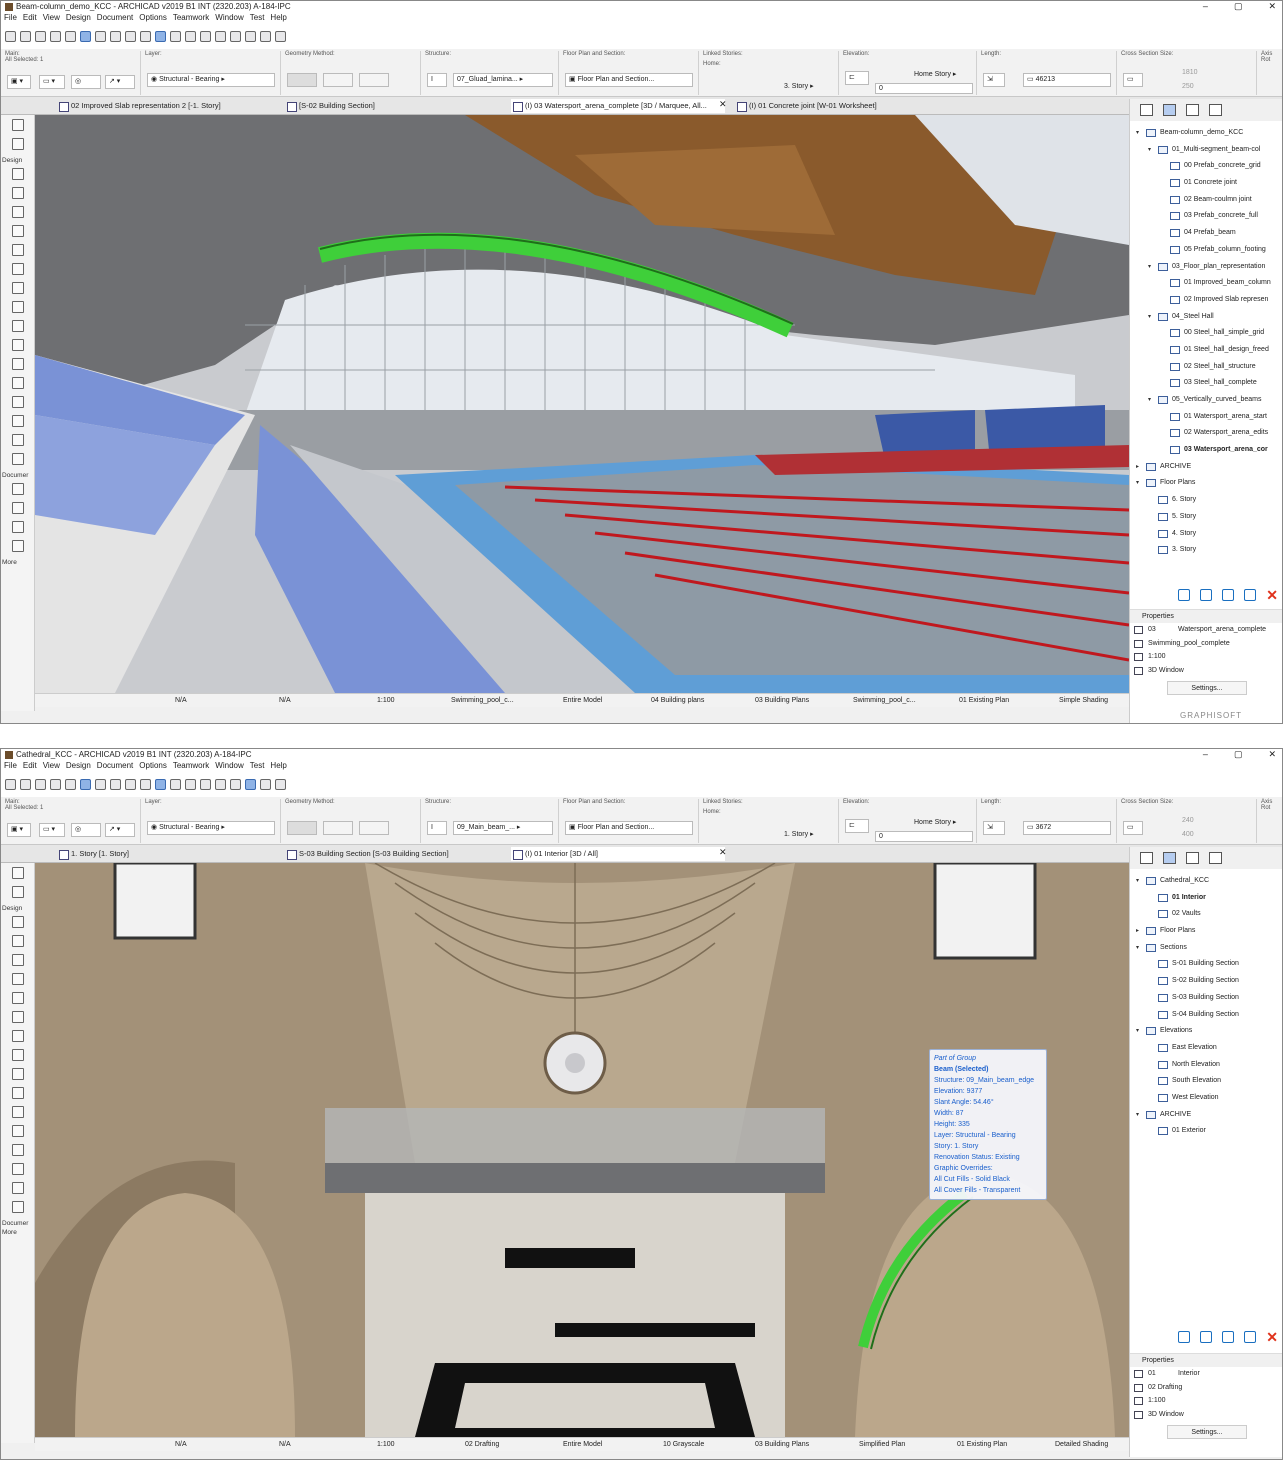 Image resolution: width=1283 pixels, height=1460 pixels. Describe the element at coordinates (17, 562) in the screenshot. I see `toolbox-more-label: More` at that location.